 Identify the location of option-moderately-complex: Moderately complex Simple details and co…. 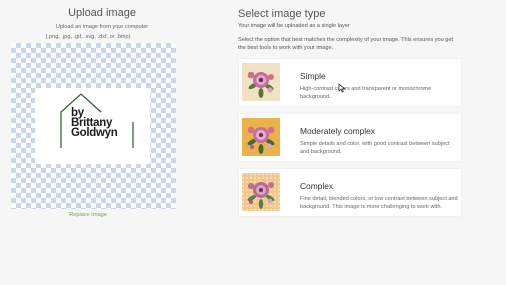
(350, 137).